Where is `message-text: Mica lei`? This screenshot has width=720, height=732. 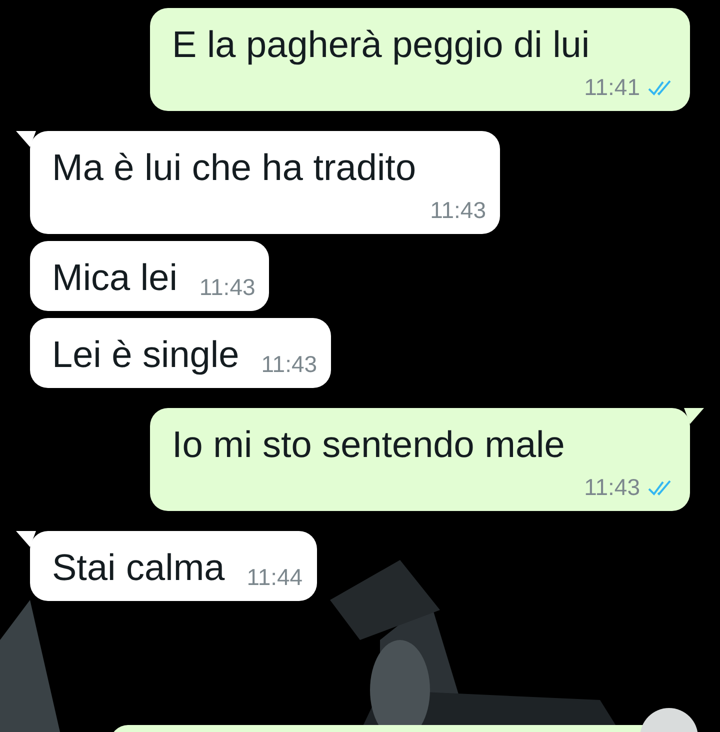 message-text: Mica lei is located at coordinates (115, 278).